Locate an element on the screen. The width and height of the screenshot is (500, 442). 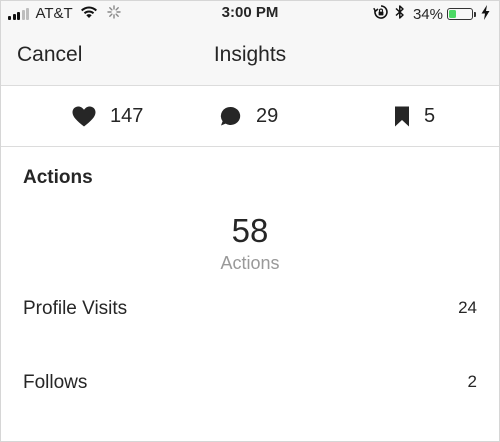
actions-total-label: Actions is located at coordinates (250, 263).